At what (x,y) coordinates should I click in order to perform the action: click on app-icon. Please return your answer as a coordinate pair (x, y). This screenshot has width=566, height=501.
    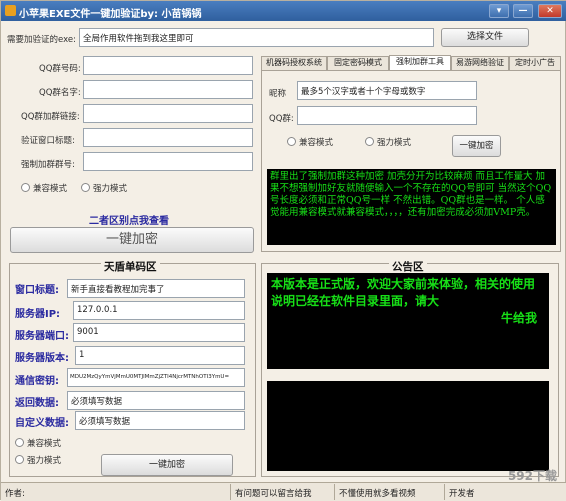
    Looking at the image, I should click on (10, 10).